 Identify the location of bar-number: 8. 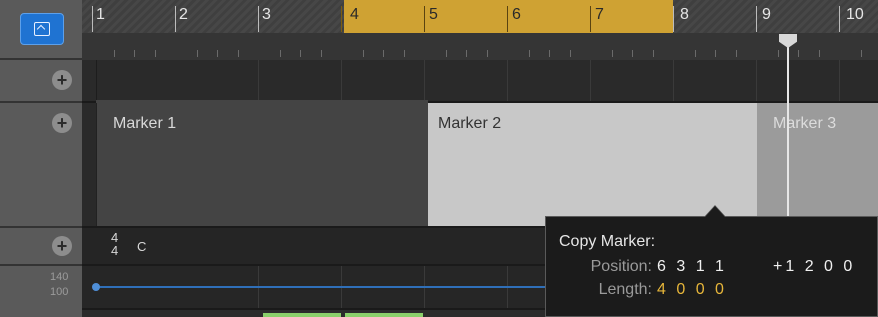
(684, 14).